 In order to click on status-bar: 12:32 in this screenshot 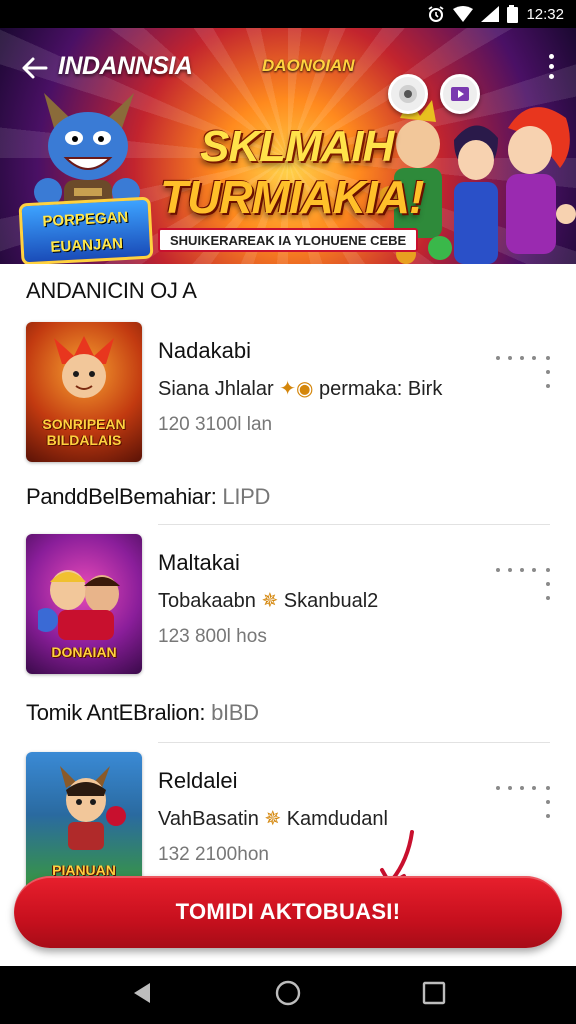, I will do `click(288, 14)`.